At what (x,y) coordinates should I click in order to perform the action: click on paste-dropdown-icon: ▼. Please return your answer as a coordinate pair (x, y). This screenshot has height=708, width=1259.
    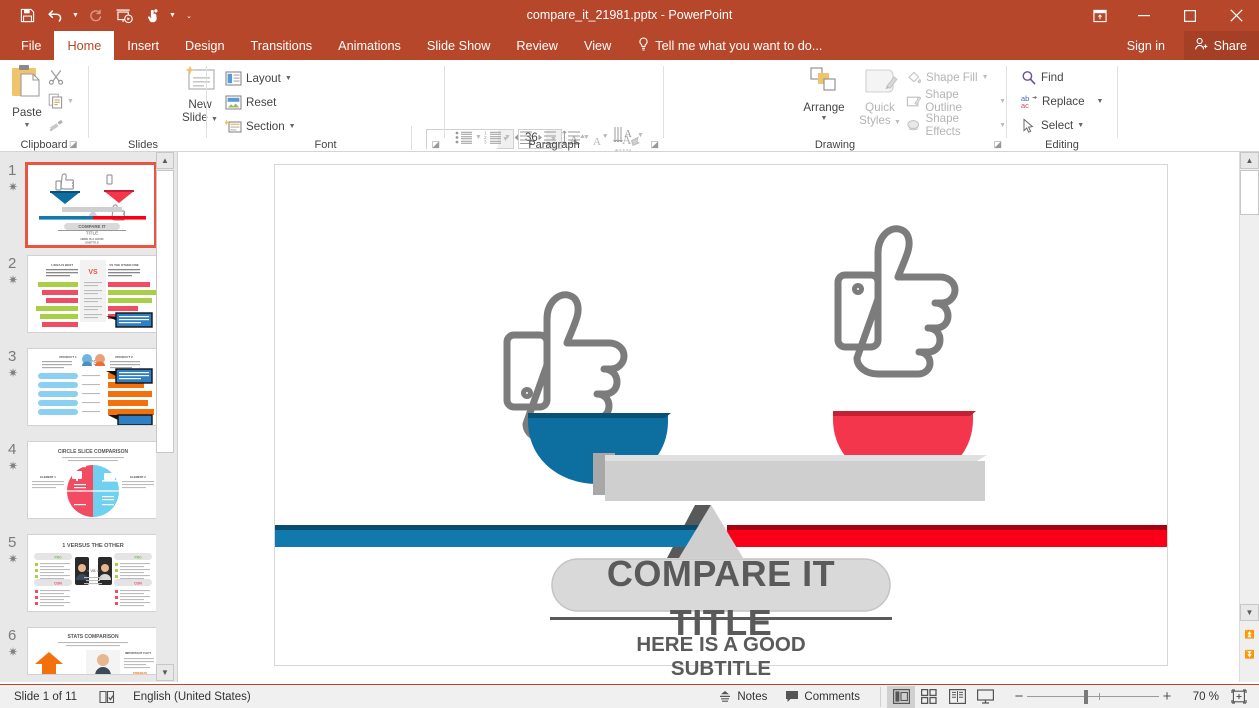
    Looking at the image, I should click on (27, 125).